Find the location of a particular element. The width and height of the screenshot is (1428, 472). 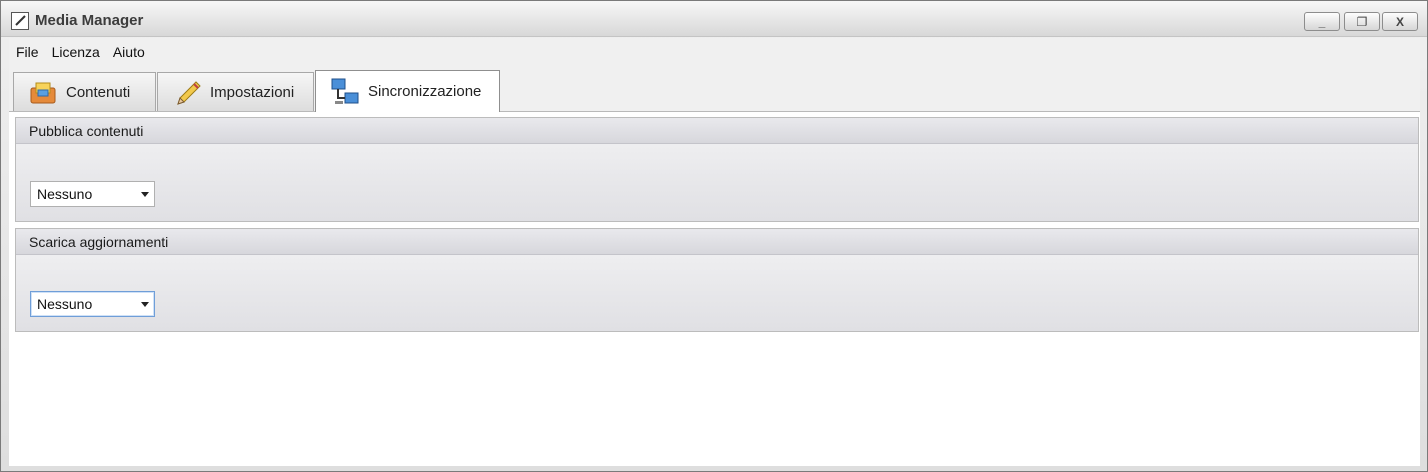

restore-button: ❐ is located at coordinates (1362, 21).